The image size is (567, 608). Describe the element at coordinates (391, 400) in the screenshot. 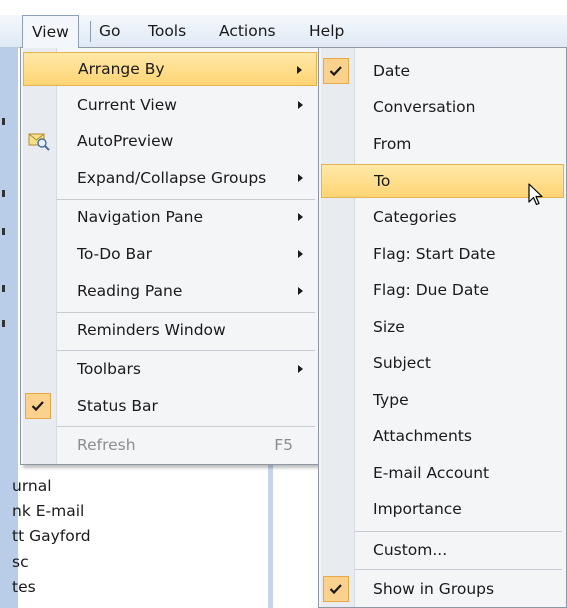

I see `menu-item-label: Type` at that location.